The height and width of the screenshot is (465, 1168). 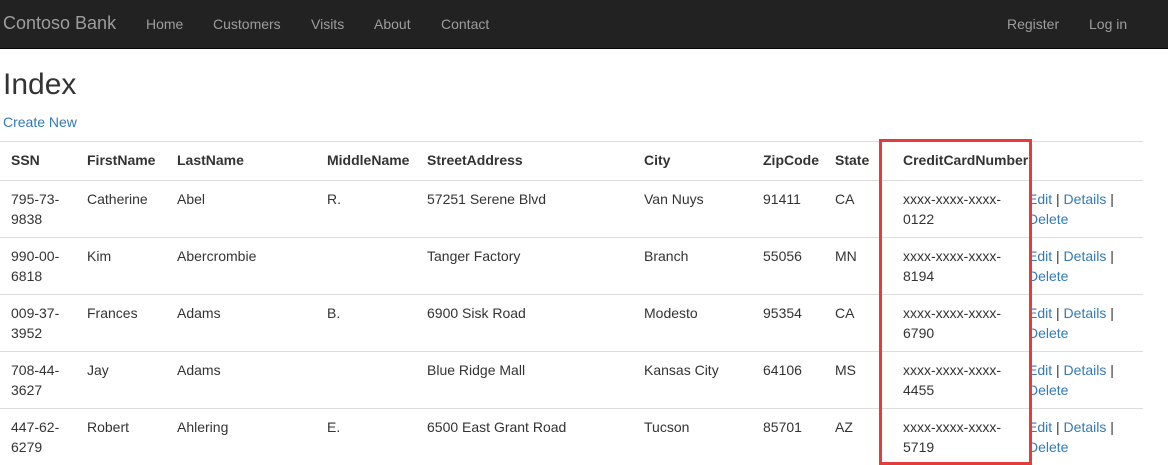 I want to click on cell-ssn: 795-73-9838, so click(x=43, y=209).